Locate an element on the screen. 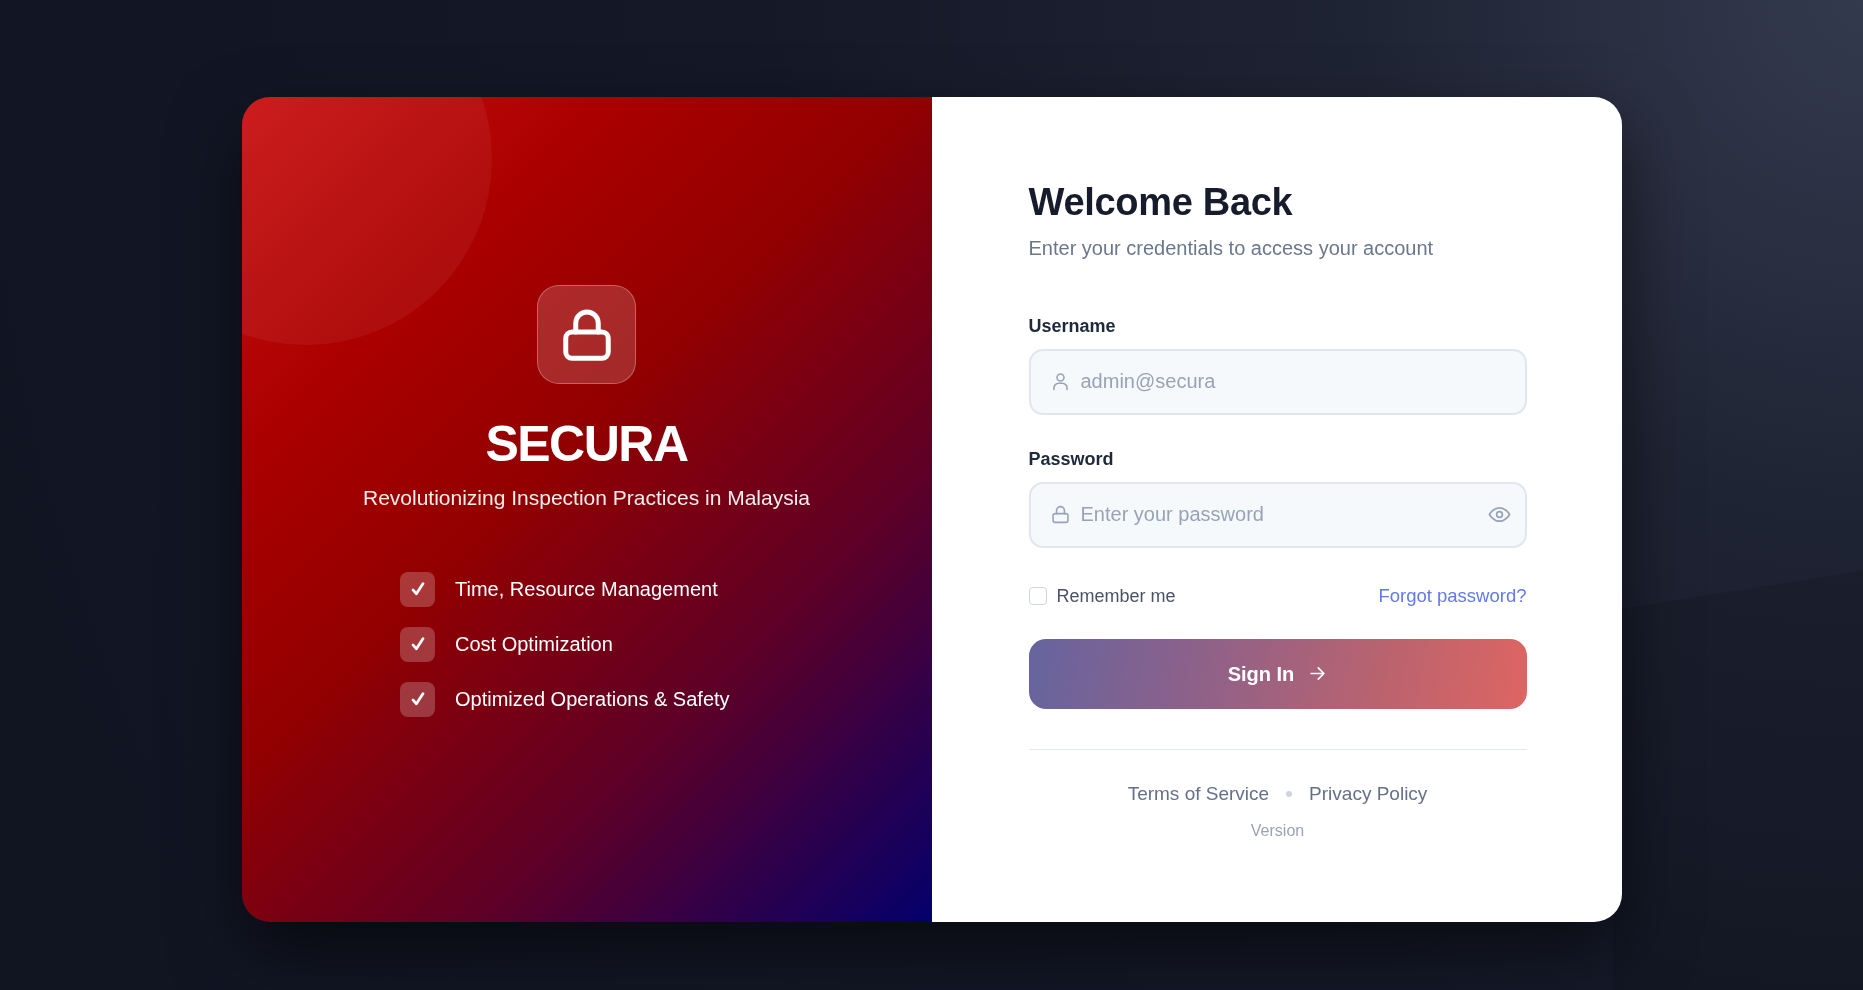  sign-in-button: Sign In is located at coordinates (1277, 673).